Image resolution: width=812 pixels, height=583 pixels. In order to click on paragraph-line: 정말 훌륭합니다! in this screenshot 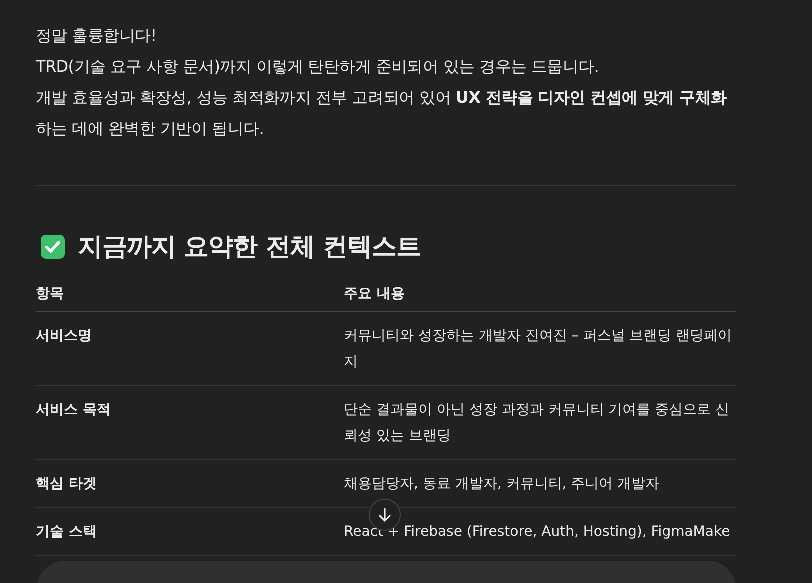, I will do `click(97, 36)`.